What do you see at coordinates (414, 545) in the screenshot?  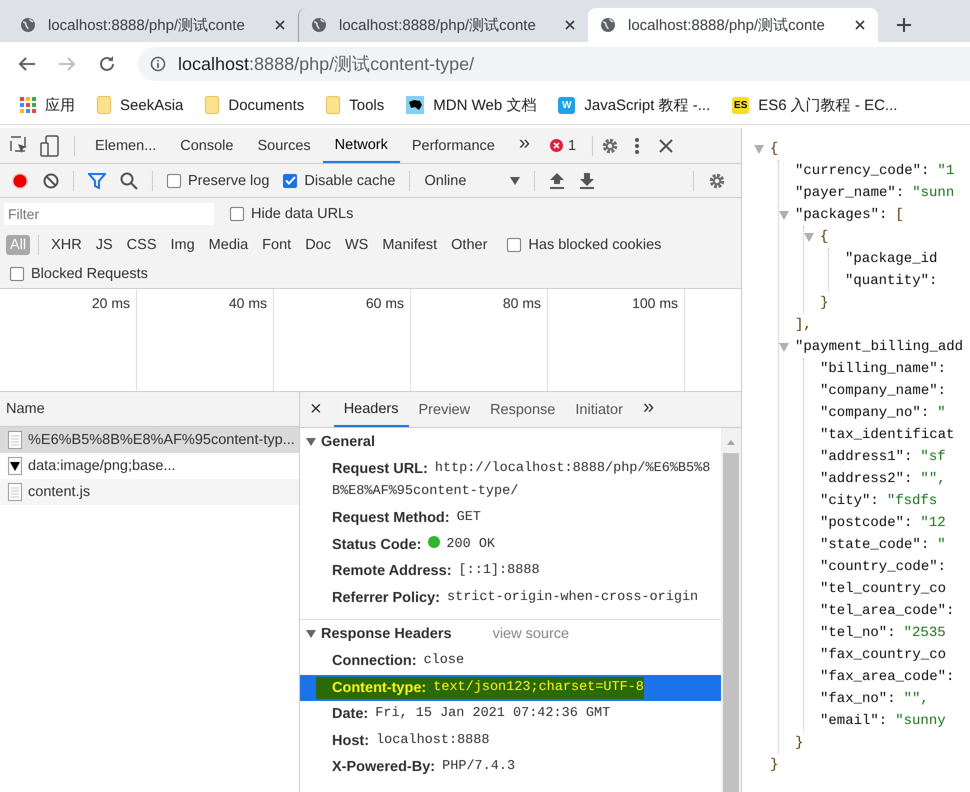 I see `header-field: Status Code: 200 OK` at bounding box center [414, 545].